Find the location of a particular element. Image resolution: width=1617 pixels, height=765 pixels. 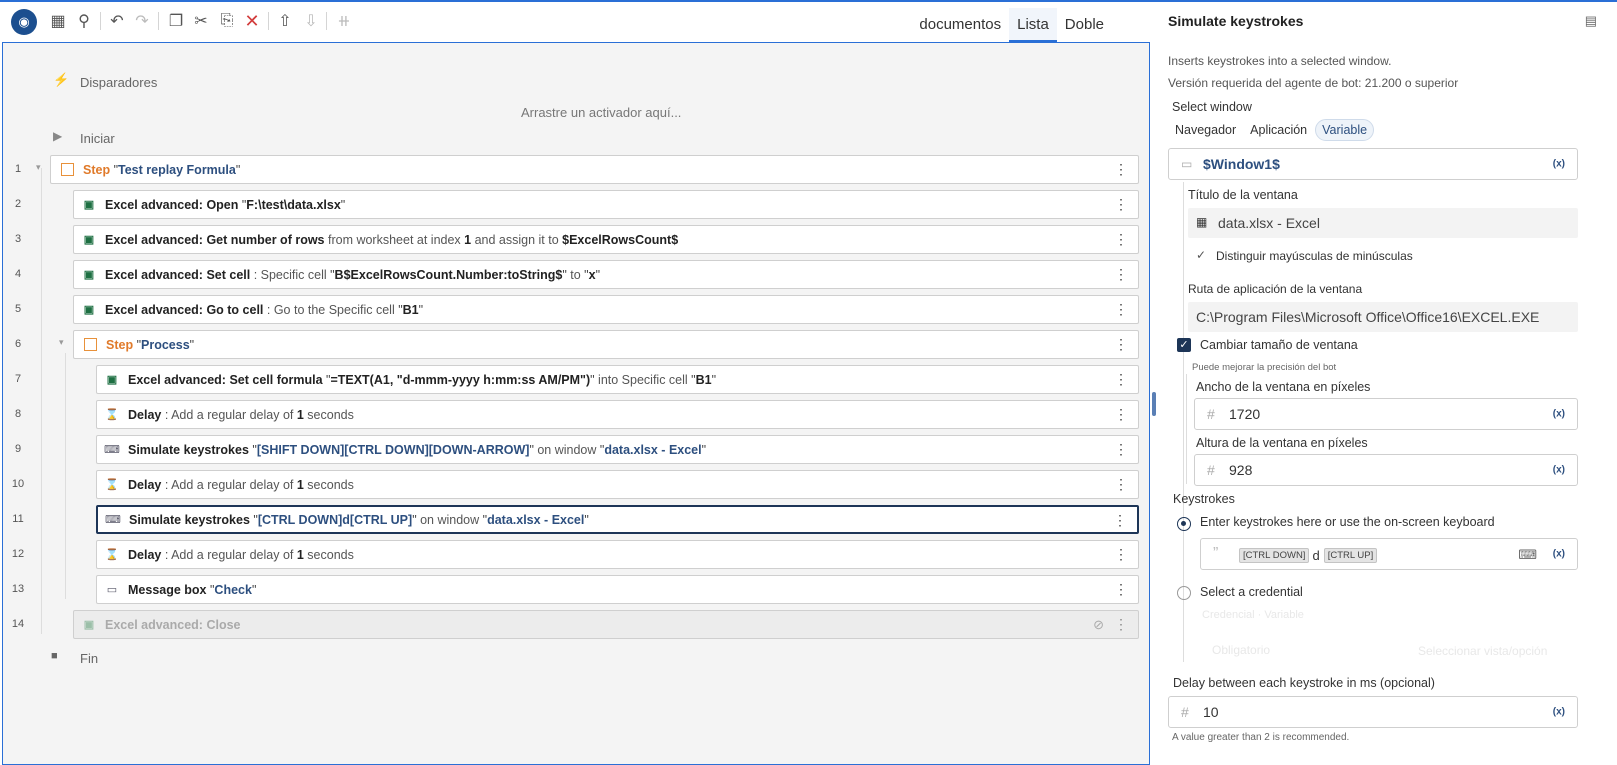

disable-icon: ⧺ is located at coordinates (344, 21).